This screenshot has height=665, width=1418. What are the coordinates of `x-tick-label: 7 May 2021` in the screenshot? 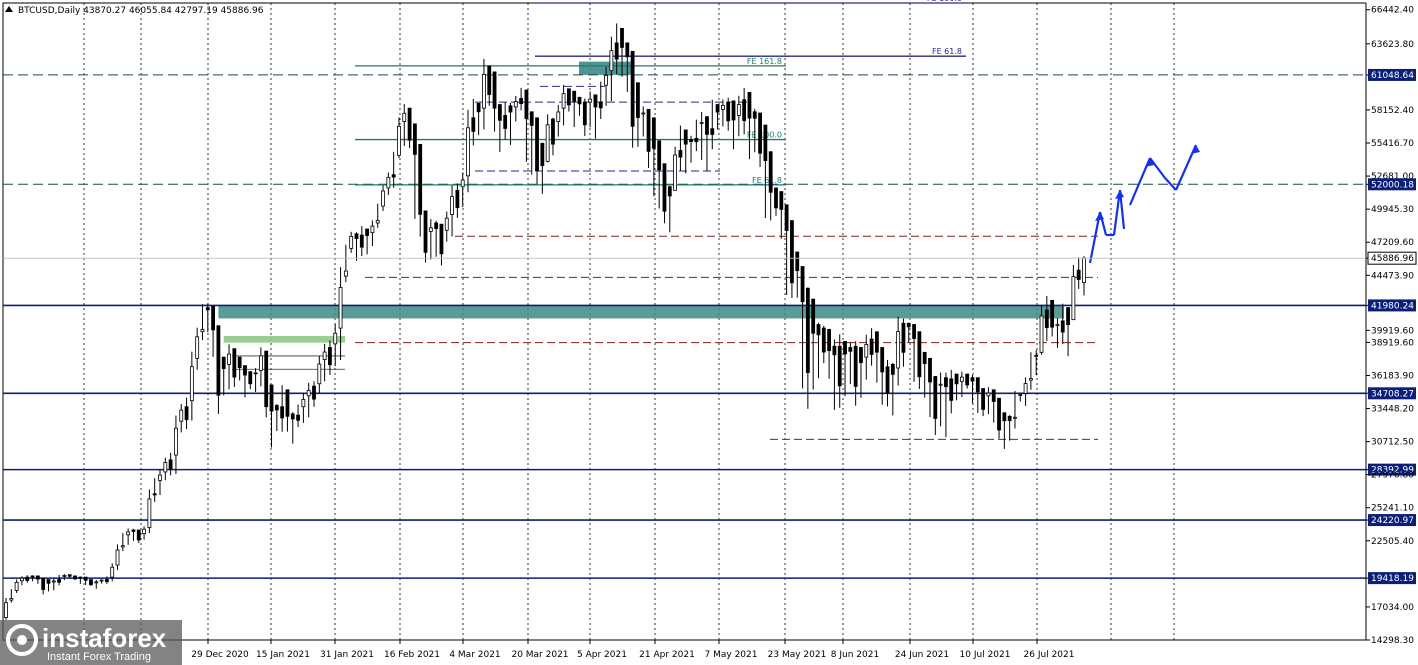 It's located at (731, 655).